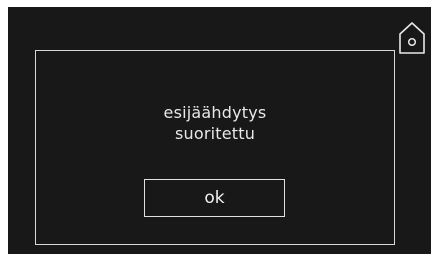 Image resolution: width=446 pixels, height=257 pixels. I want to click on message-line-1: esijäähdytys, so click(215, 112).